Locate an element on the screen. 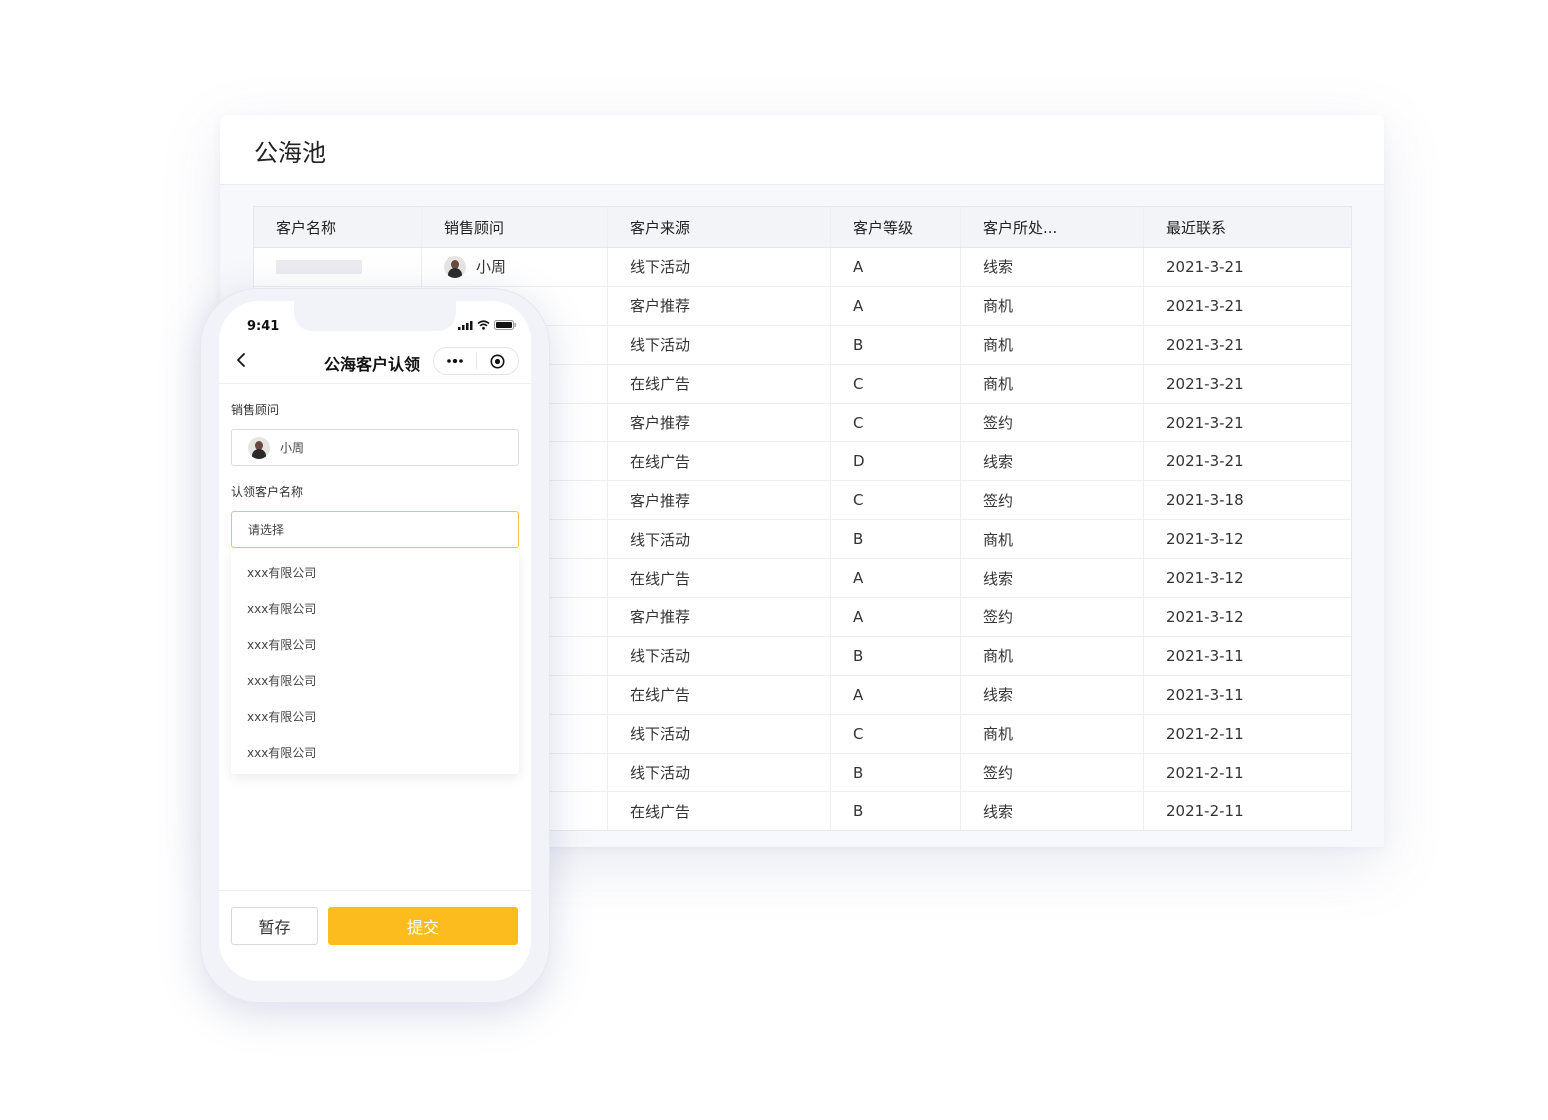 The height and width of the screenshot is (1120, 1548). more-button is located at coordinates (455, 361).